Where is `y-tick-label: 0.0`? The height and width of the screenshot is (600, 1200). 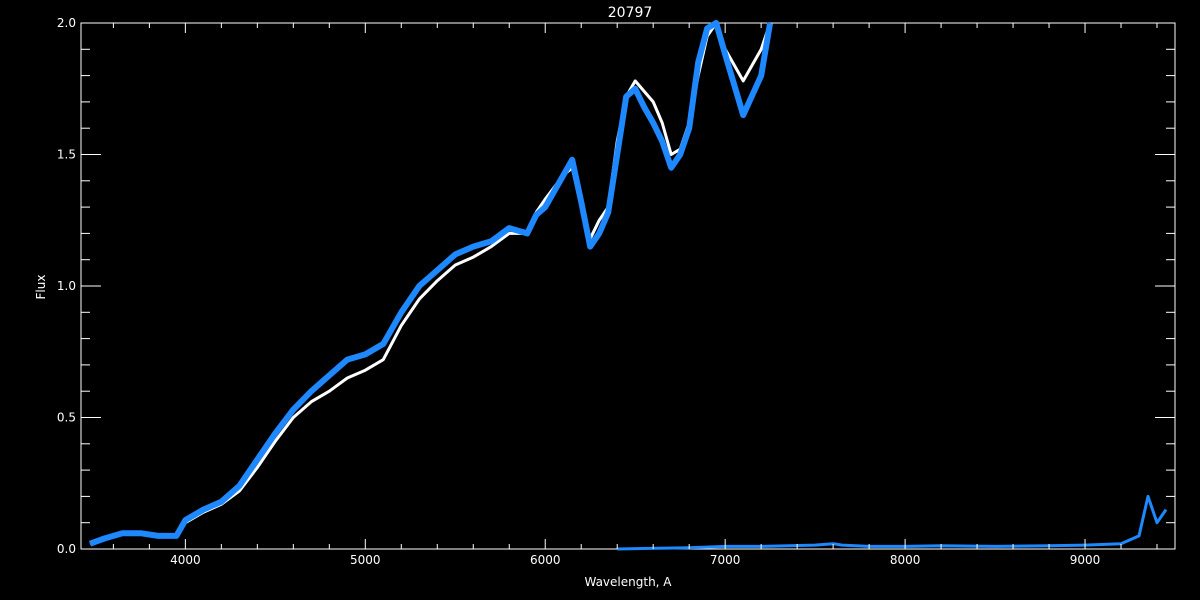 y-tick-label: 0.0 is located at coordinates (66, 549).